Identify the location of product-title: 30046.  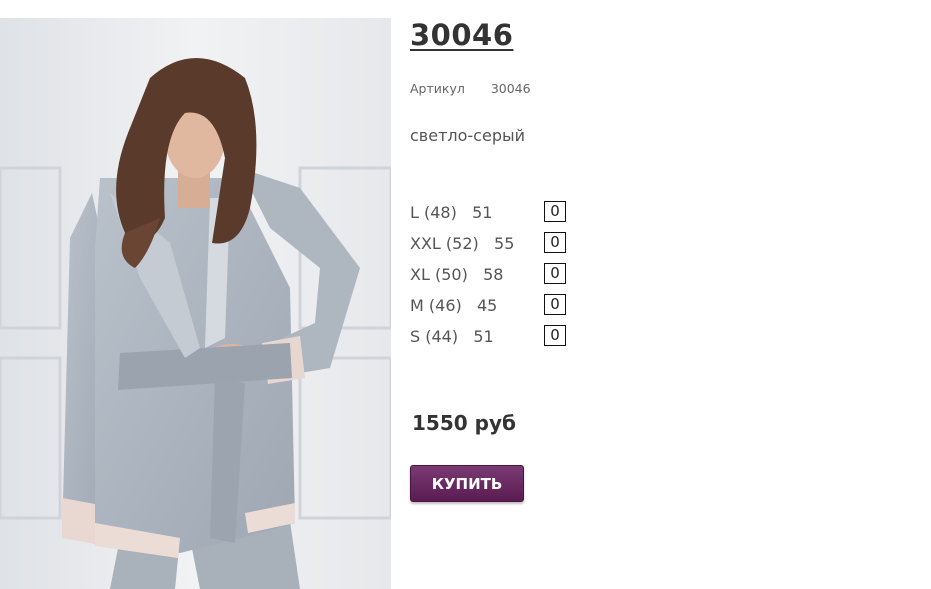
(461, 35).